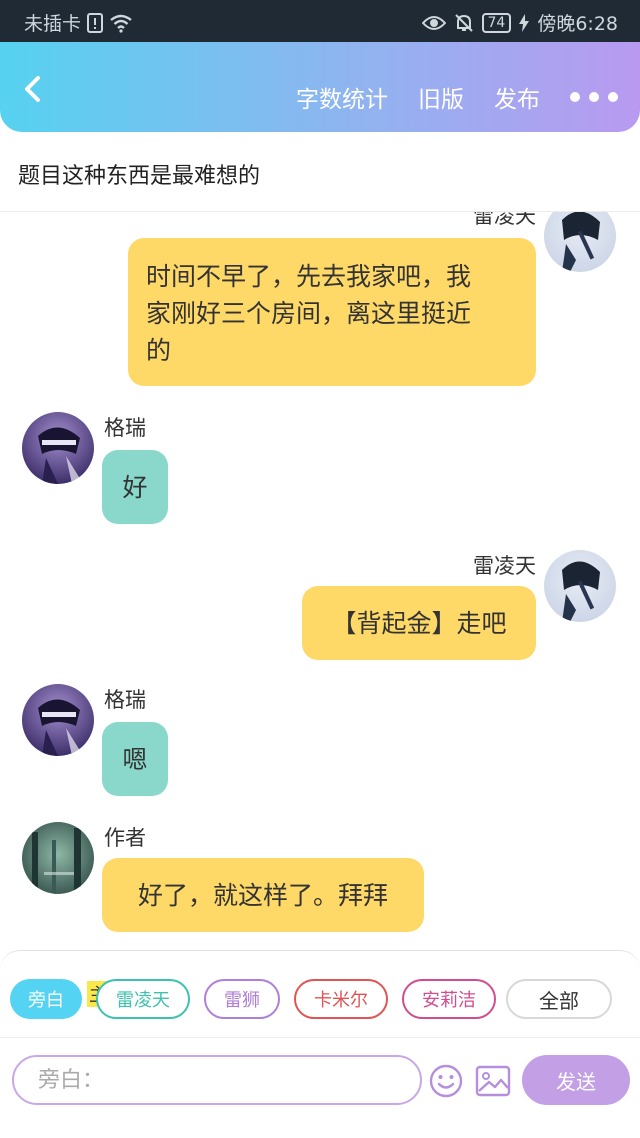  I want to click on send-button: 发送, so click(576, 1080).